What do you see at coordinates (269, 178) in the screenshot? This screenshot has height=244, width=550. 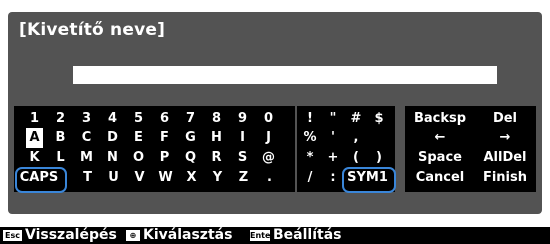 I see `key-r3c8: .` at bounding box center [269, 178].